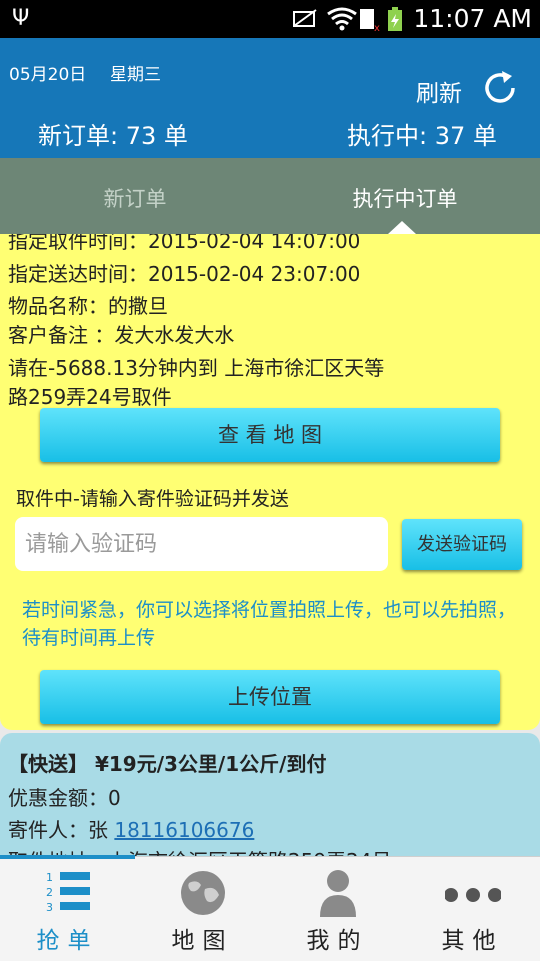 This screenshot has width=540, height=961. I want to click on system-status-icons: x, so click(347, 19).